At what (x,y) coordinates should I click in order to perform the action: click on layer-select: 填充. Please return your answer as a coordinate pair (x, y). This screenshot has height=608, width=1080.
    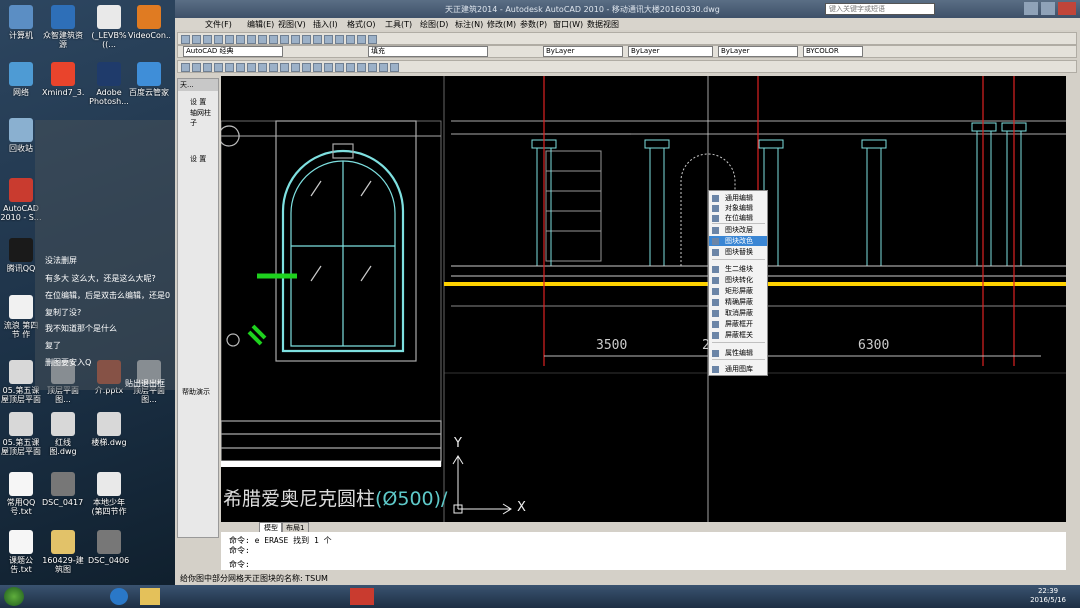
    Looking at the image, I should click on (428, 51).